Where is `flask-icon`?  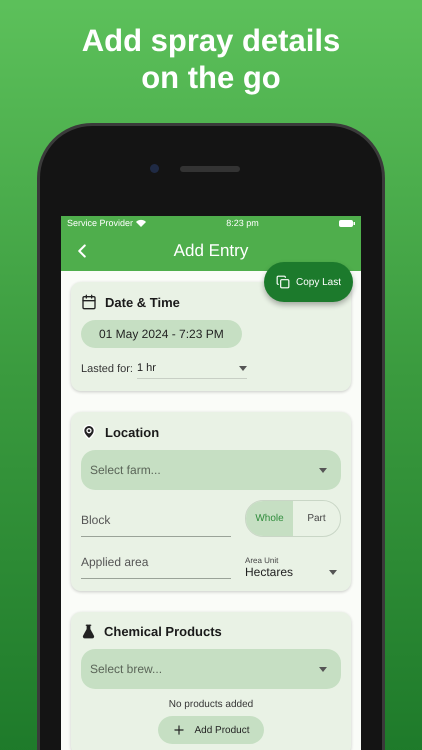
flask-icon is located at coordinates (88, 631).